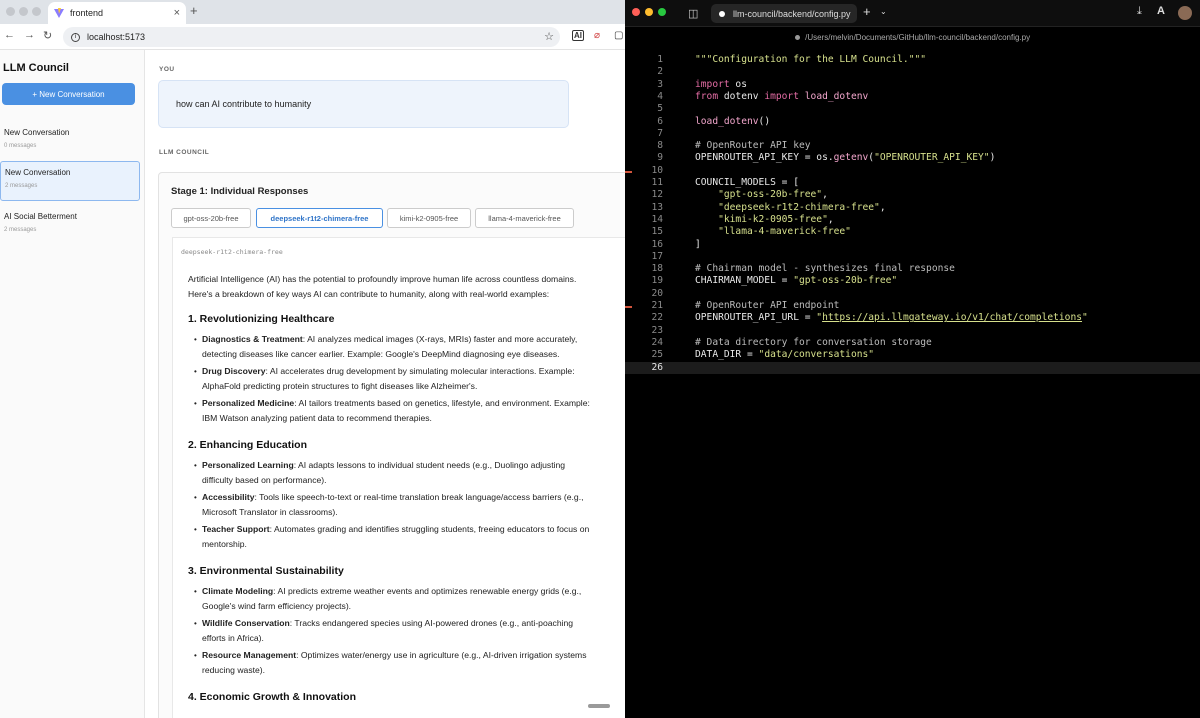 This screenshot has width=1200, height=718. What do you see at coordinates (29, 35) in the screenshot?
I see `forward-icon: →` at bounding box center [29, 35].